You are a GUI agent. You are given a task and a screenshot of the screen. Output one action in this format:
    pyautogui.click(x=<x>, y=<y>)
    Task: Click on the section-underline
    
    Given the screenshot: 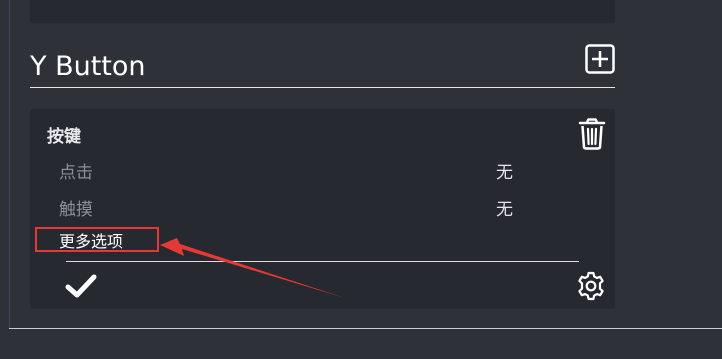 What is the action you would take?
    pyautogui.click(x=322, y=87)
    